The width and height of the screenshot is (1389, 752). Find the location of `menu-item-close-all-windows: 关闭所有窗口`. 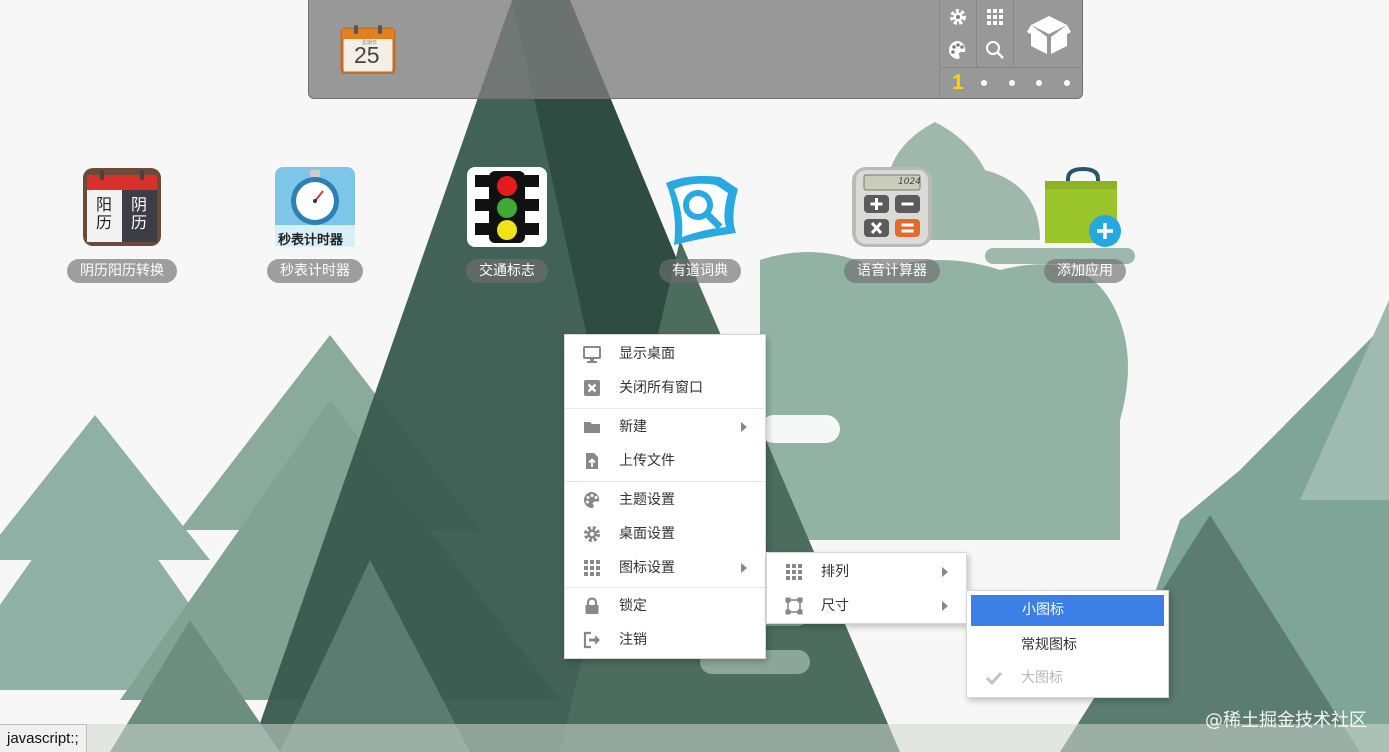

menu-item-close-all-windows: 关闭所有窗口 is located at coordinates (665, 388).